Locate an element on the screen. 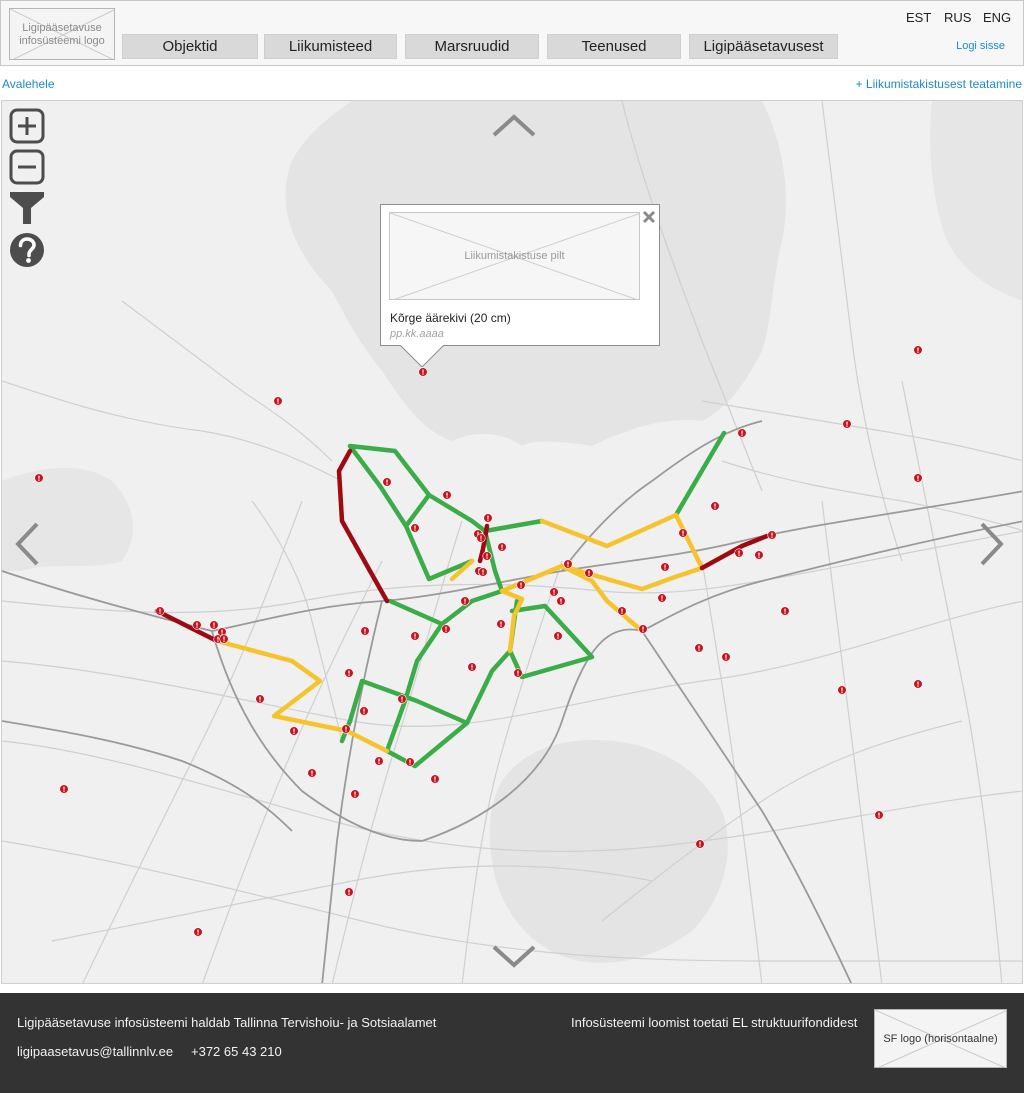 This screenshot has width=1024, height=1093. footer-phone: +372 65 43 210 is located at coordinates (236, 1051).